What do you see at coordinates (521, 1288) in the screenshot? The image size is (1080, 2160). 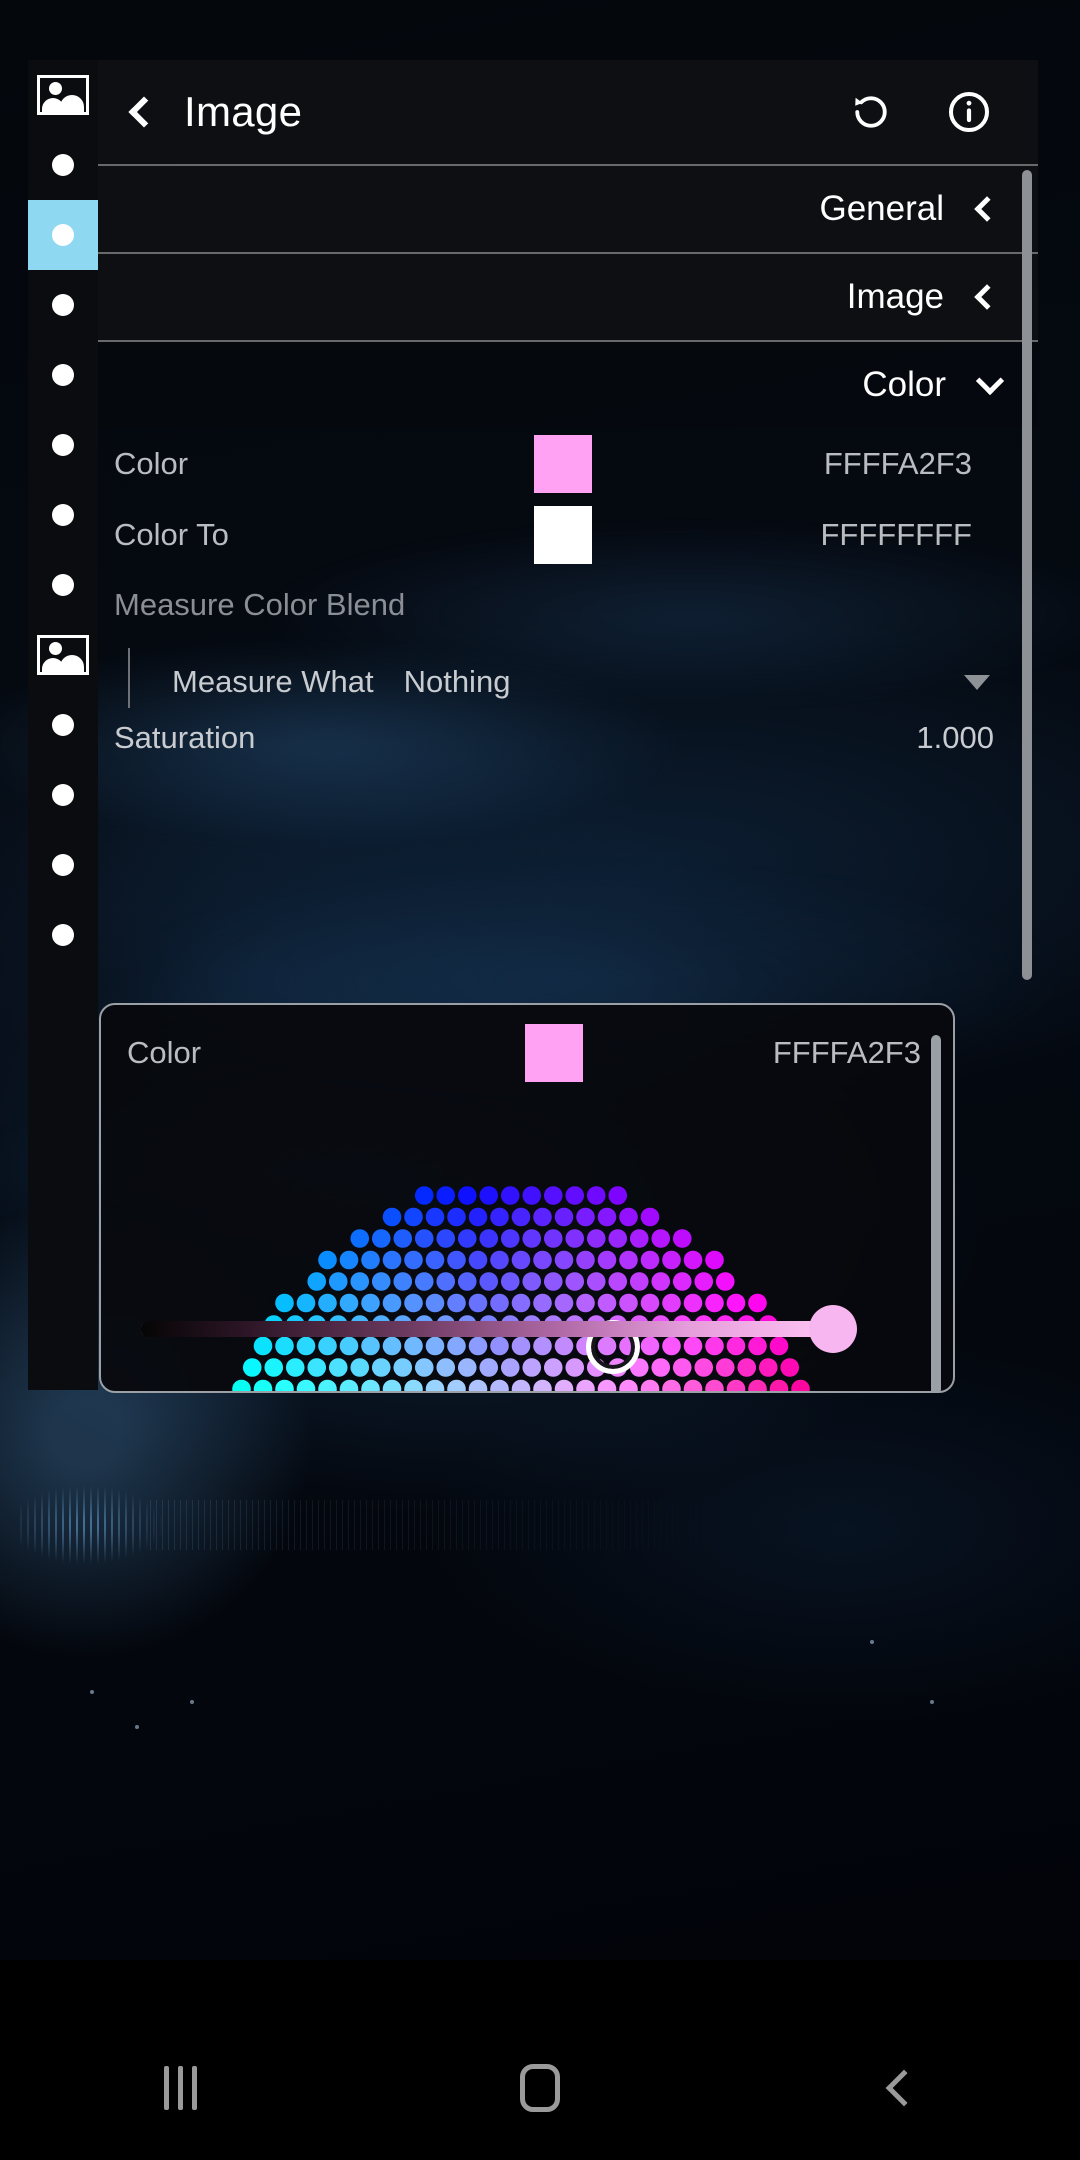 I see `color-wheel-dots` at bounding box center [521, 1288].